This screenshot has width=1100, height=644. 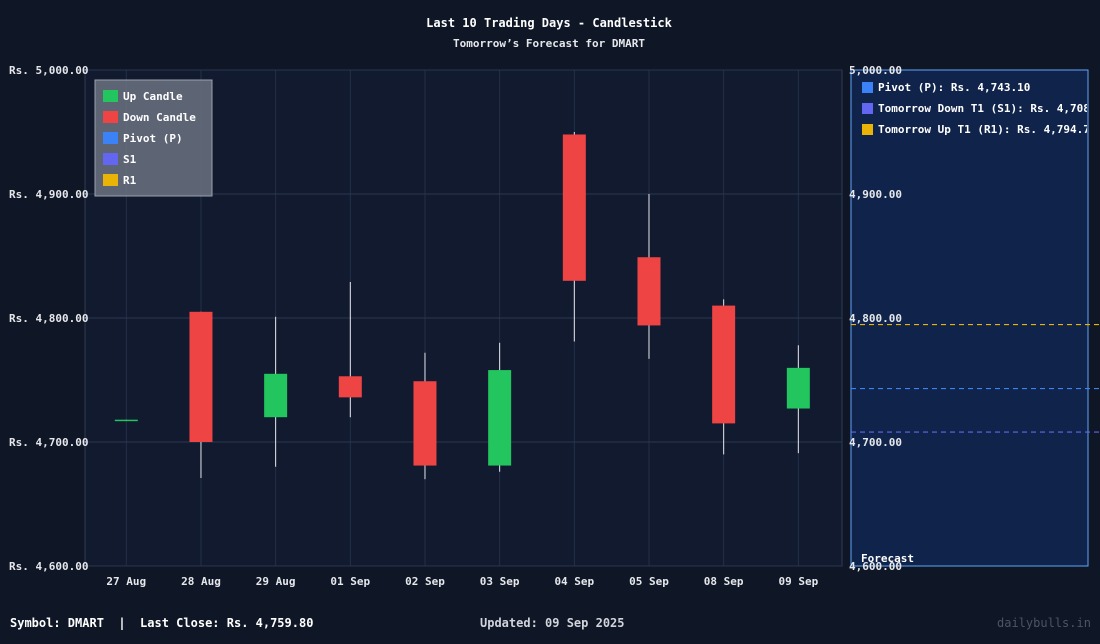 What do you see at coordinates (875, 442) in the screenshot?
I see `y-tick-label-right: 4,700.00` at bounding box center [875, 442].